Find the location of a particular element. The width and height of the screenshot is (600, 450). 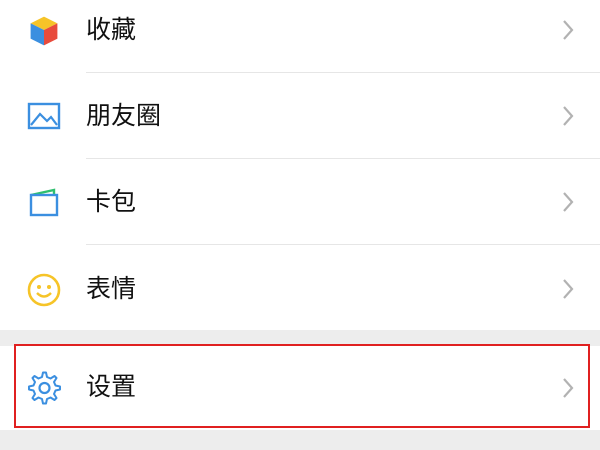

menu-item-label: 设置 is located at coordinates (111, 386).